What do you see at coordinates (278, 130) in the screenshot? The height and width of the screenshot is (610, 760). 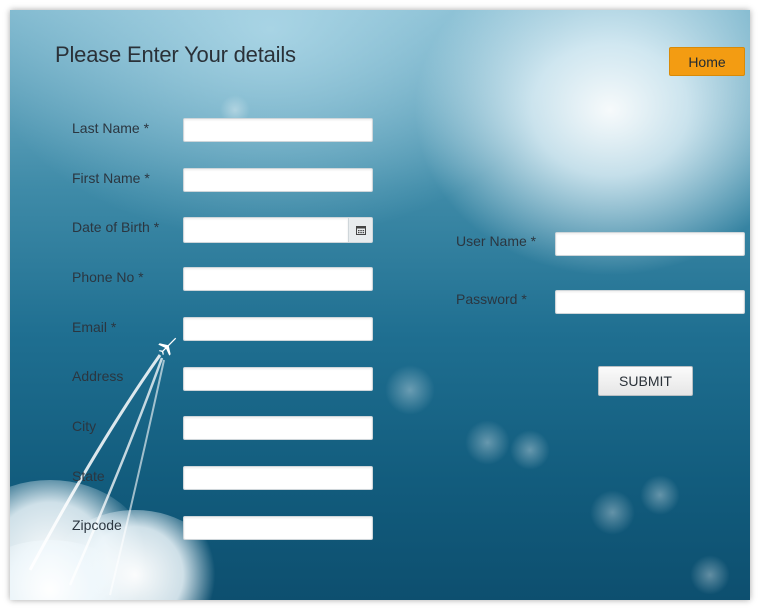 I see `last-name-input` at bounding box center [278, 130].